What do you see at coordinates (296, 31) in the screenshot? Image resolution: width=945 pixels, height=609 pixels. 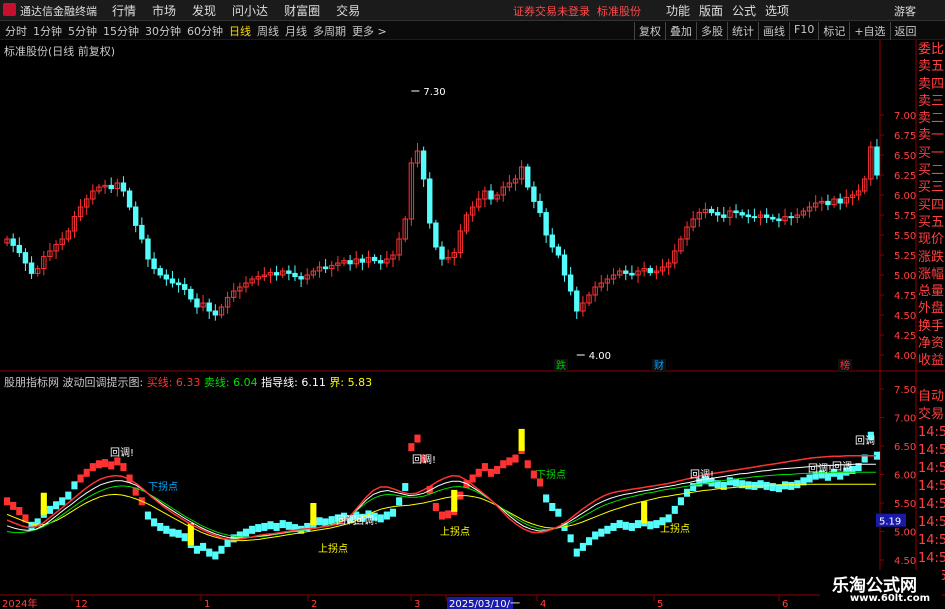 I see `tab-monthly: 月线` at bounding box center [296, 31].